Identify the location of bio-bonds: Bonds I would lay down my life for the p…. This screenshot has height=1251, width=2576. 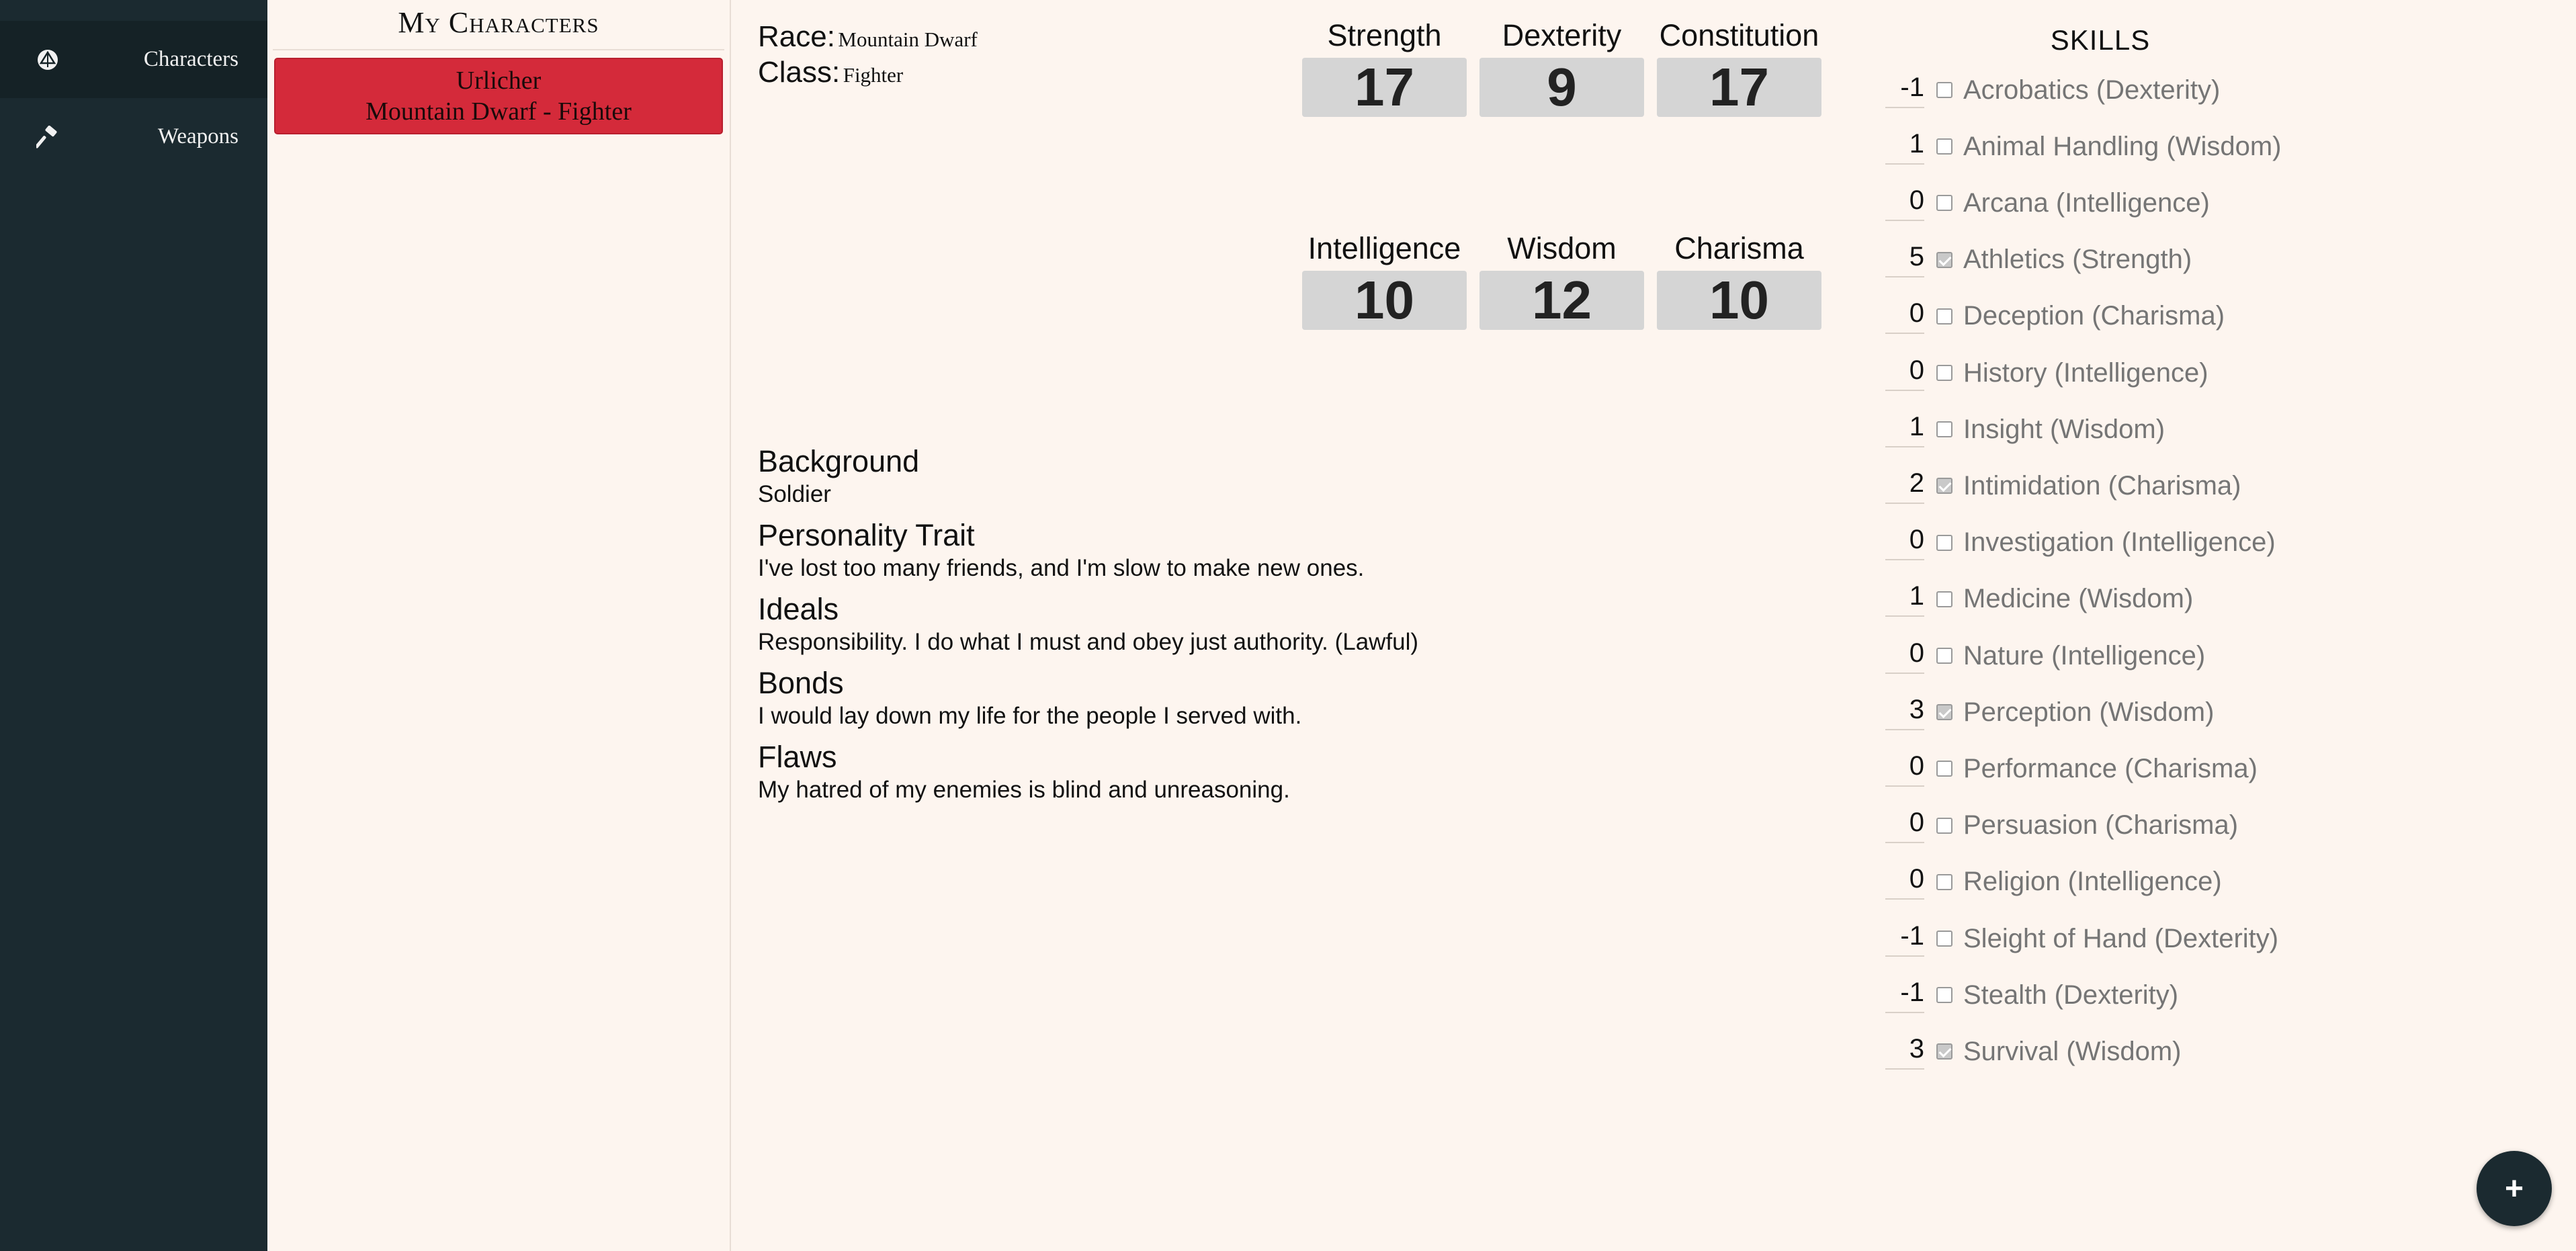
(1127, 698).